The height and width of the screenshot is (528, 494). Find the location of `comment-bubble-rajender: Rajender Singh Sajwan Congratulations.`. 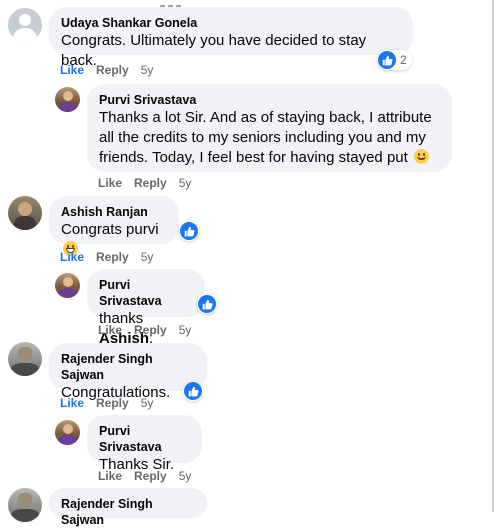

comment-bubble-rajender: Rajender Singh Sajwan Congratulations. is located at coordinates (128, 372).